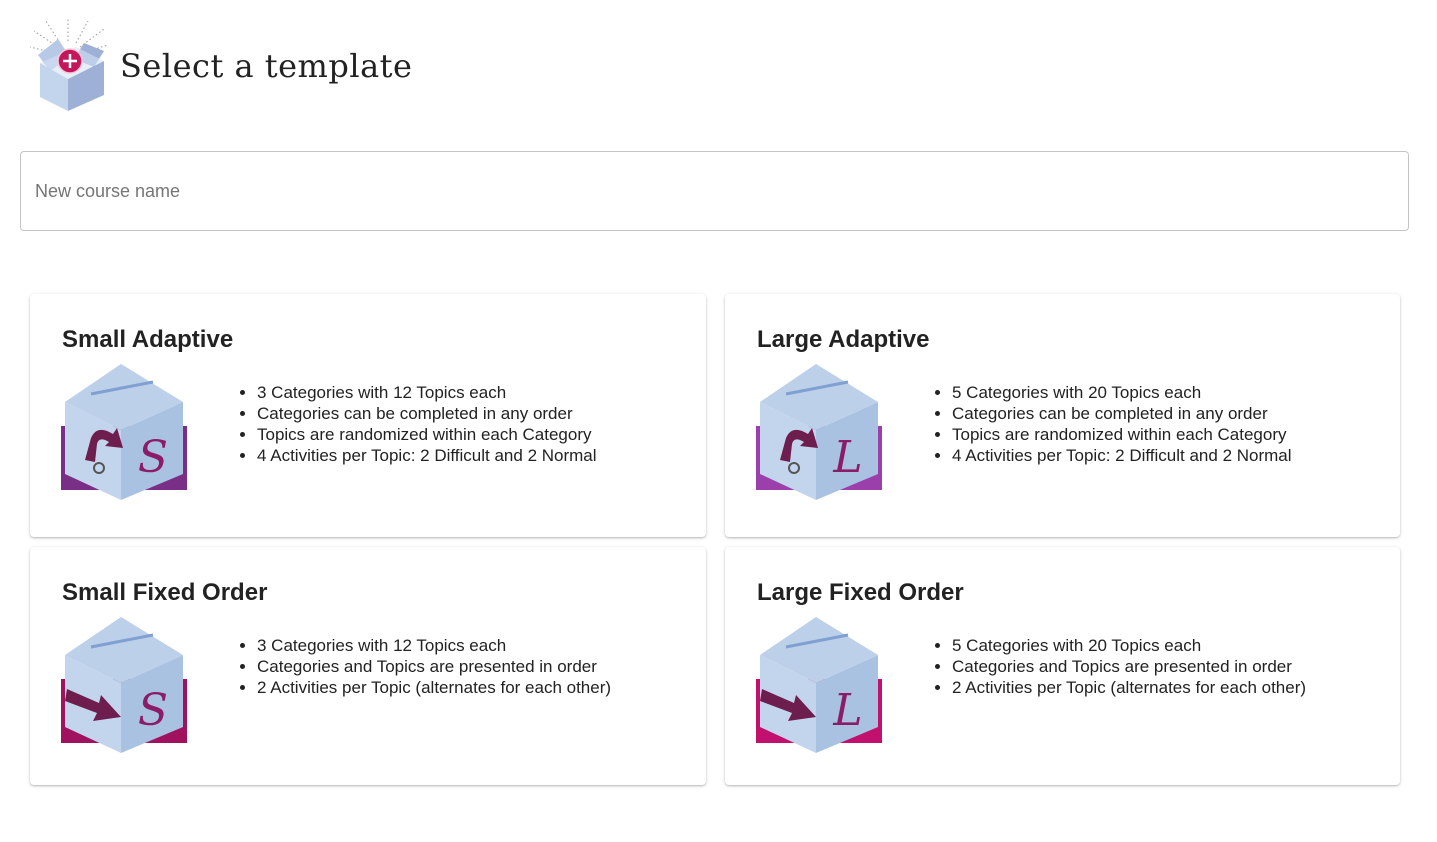  What do you see at coordinates (124, 432) in the screenshot?
I see `small-adaptive-box-icon: S` at bounding box center [124, 432].